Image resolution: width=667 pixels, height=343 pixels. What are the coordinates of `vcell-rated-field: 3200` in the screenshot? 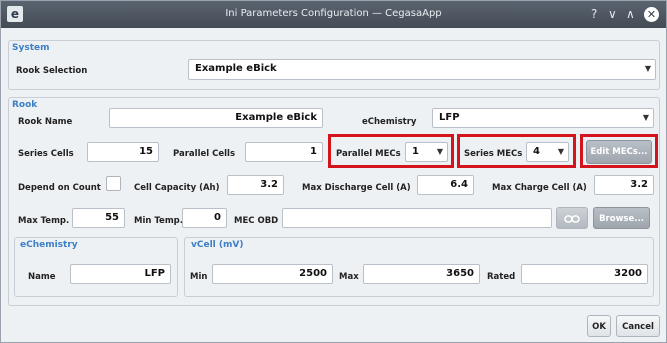 It's located at (584, 274).